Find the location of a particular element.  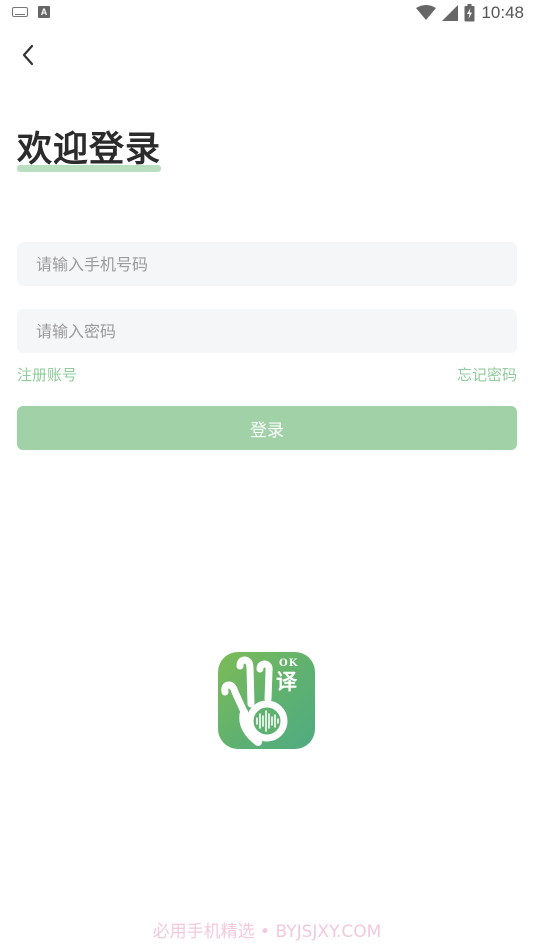

svg-text: OK is located at coordinates (288, 663).